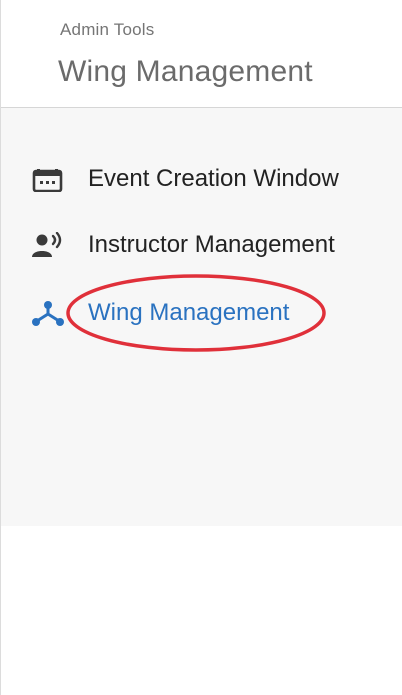 This screenshot has height=695, width=402. I want to click on nav-item-event-creation-window: Event Creation Window, so click(201, 178).